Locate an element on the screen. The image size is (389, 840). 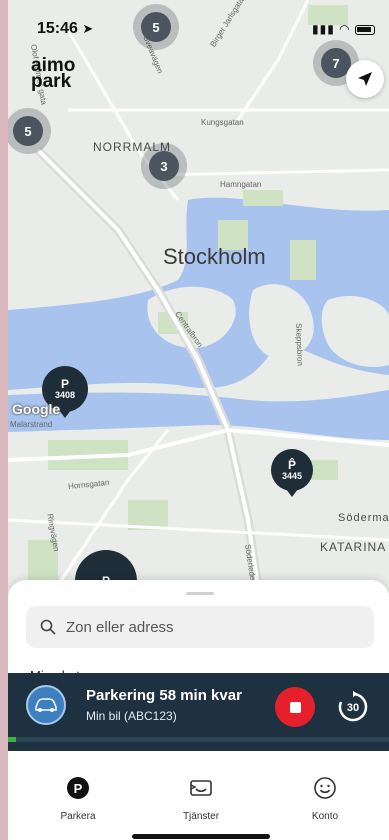
home-indicator is located at coordinates (201, 836).